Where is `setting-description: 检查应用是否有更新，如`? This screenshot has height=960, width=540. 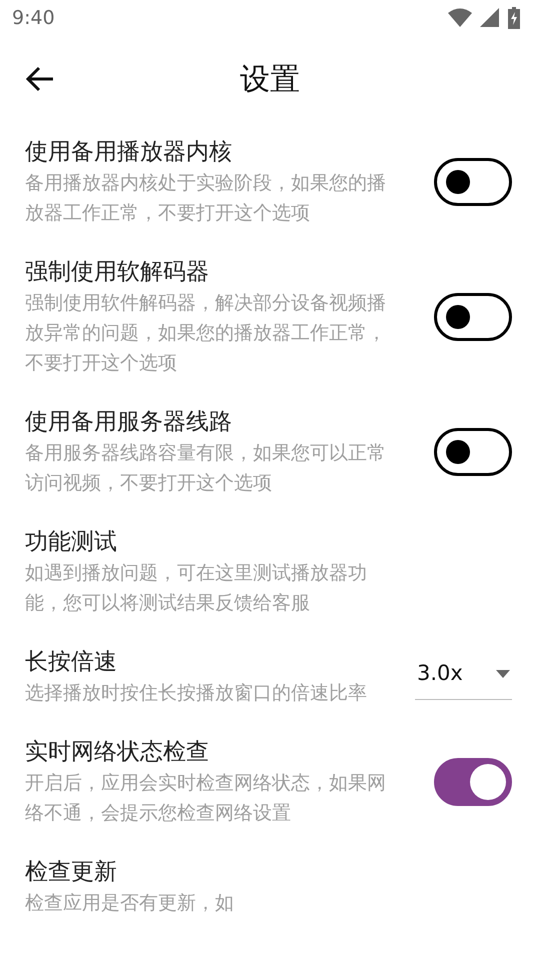
setting-description: 检查应用是否有更新，如 is located at coordinates (130, 903).